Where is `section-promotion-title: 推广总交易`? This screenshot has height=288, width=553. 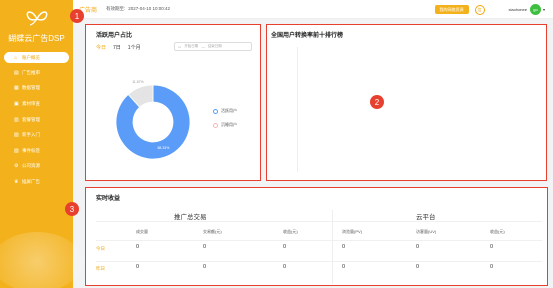 section-promotion-title: 推广总交易 is located at coordinates (190, 217).